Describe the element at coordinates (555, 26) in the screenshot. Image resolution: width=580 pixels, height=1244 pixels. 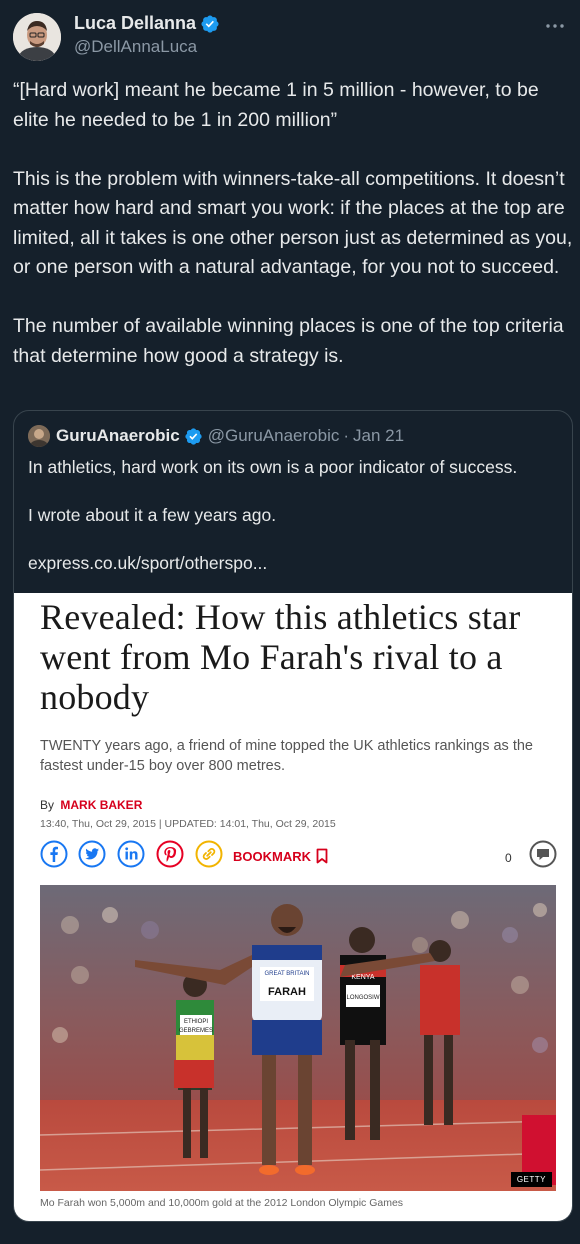
I see `more-horizontal-icon` at that location.